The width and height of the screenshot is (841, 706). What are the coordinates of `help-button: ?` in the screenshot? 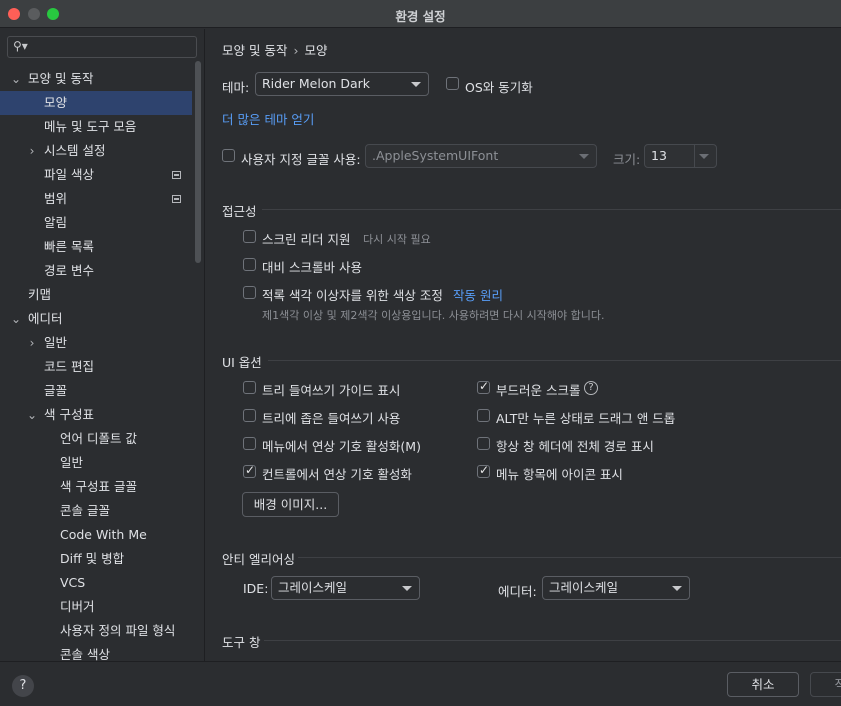 It's located at (23, 686).